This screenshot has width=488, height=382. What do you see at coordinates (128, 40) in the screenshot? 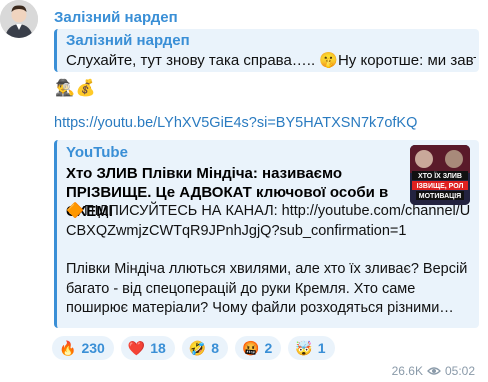
I see `reply-sender-name: Залізний нардеп` at bounding box center [128, 40].